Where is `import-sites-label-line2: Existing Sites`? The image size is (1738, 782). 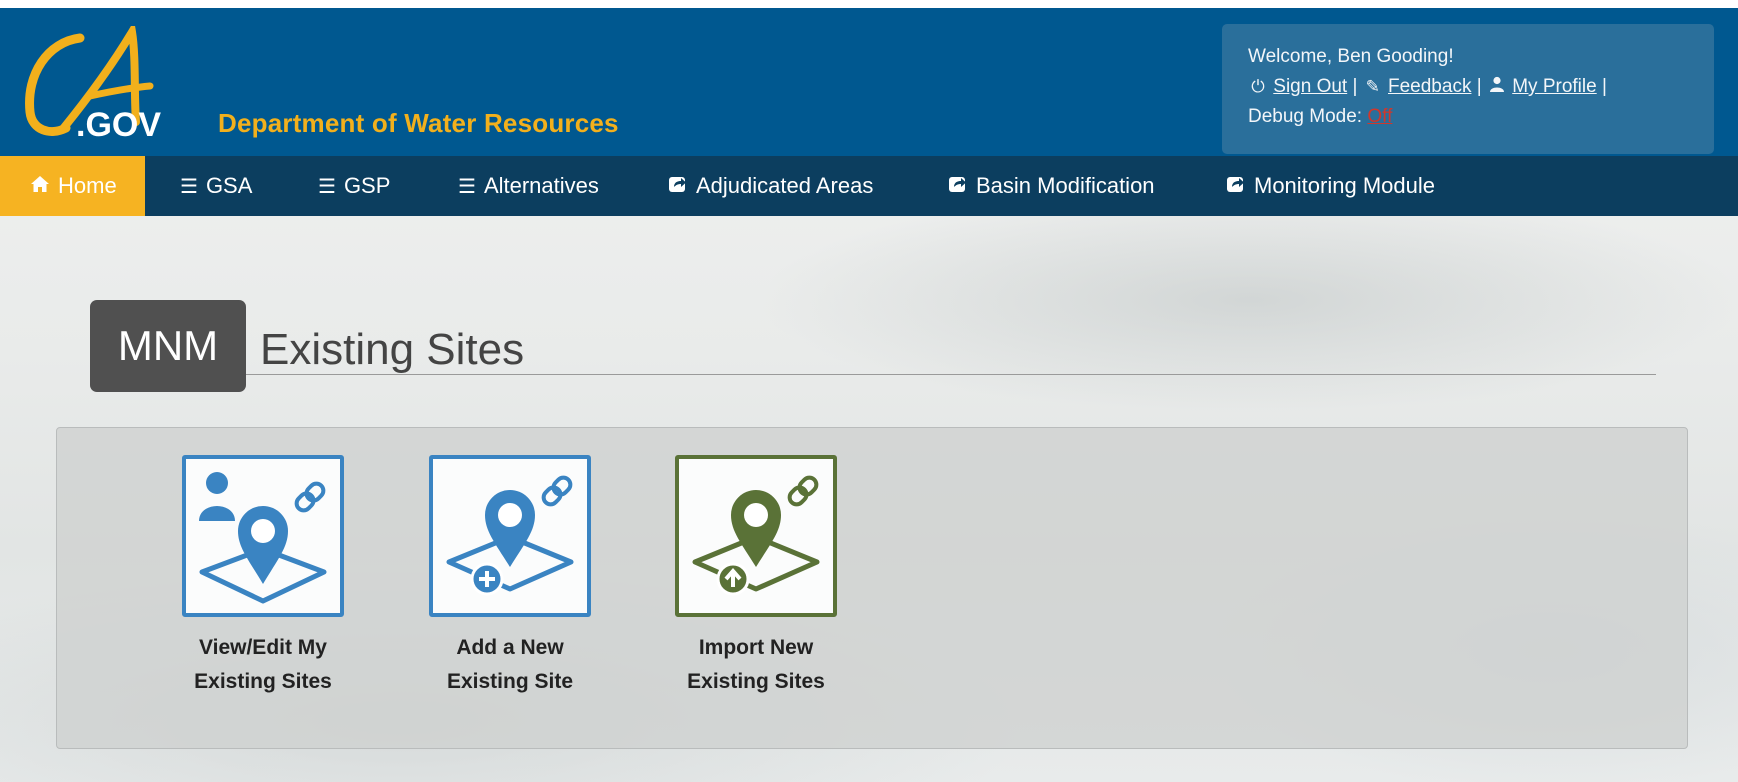
import-sites-label-line2: Existing Sites is located at coordinates (756, 681).